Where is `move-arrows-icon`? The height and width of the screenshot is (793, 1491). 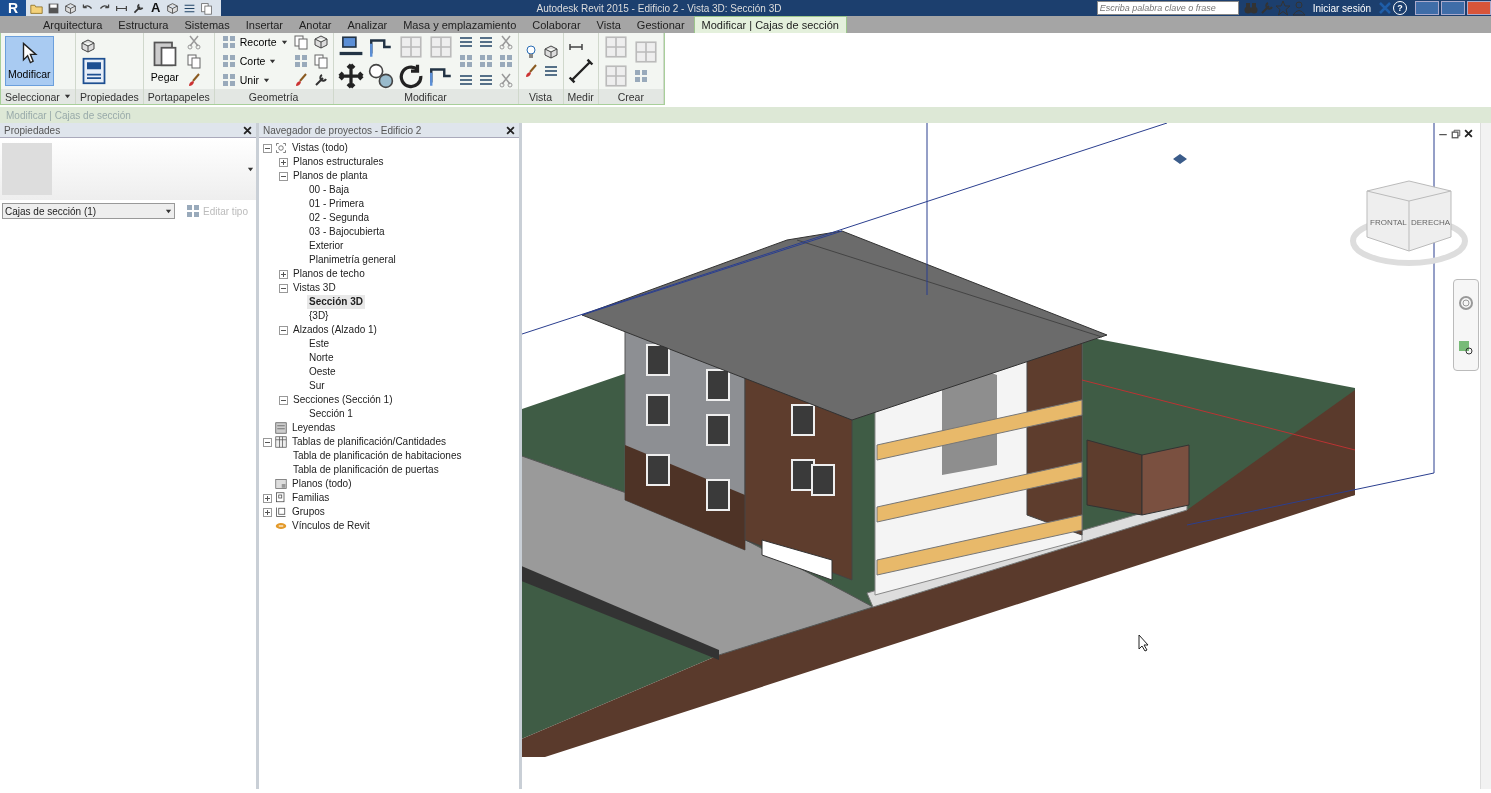 move-arrows-icon is located at coordinates (350, 75).